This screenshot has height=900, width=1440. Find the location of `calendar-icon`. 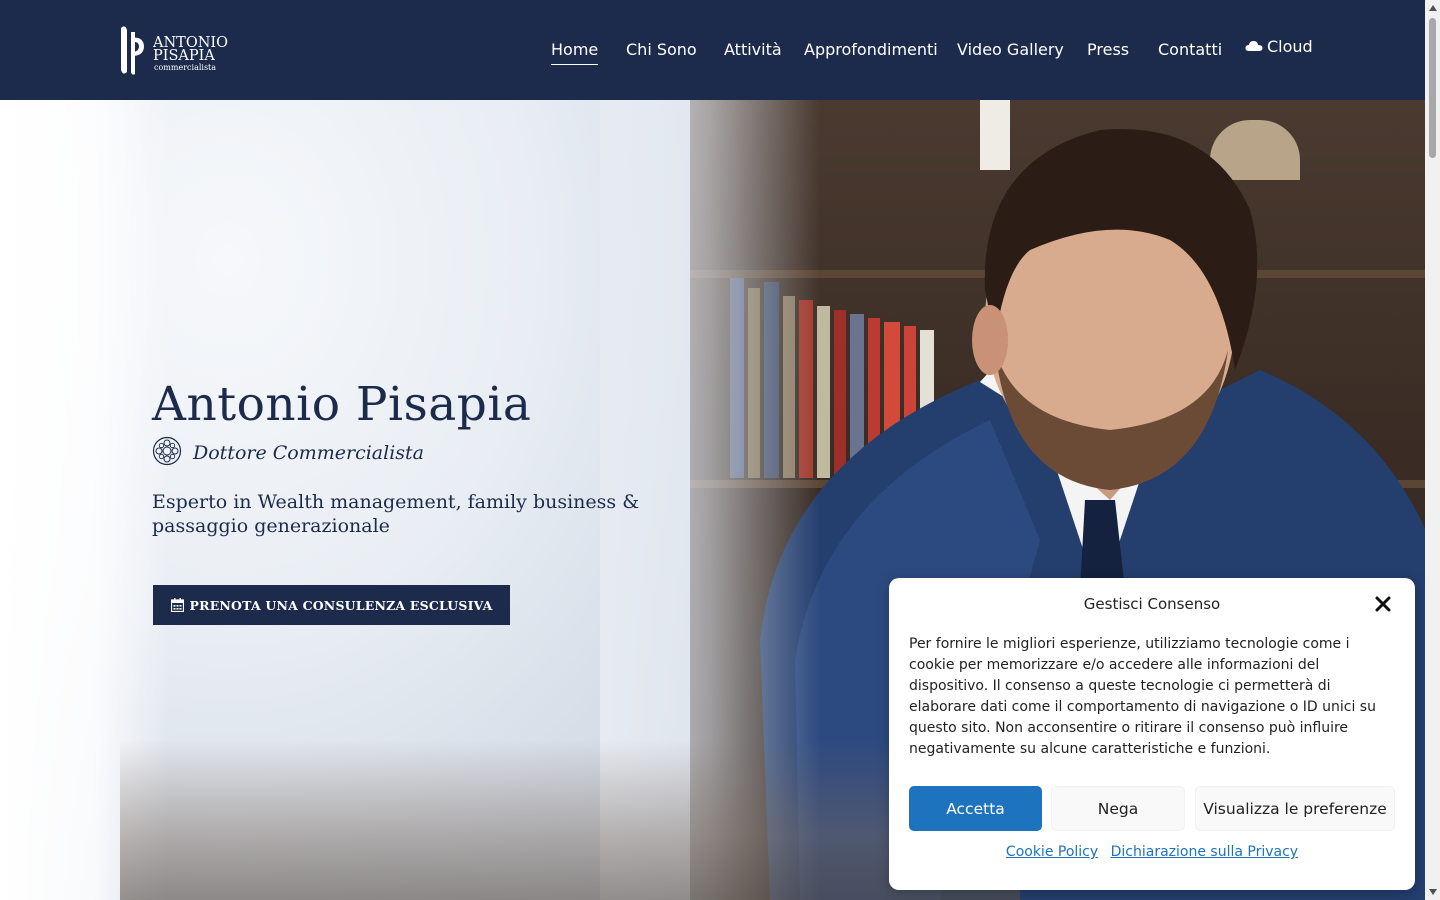

calendar-icon is located at coordinates (177, 605).